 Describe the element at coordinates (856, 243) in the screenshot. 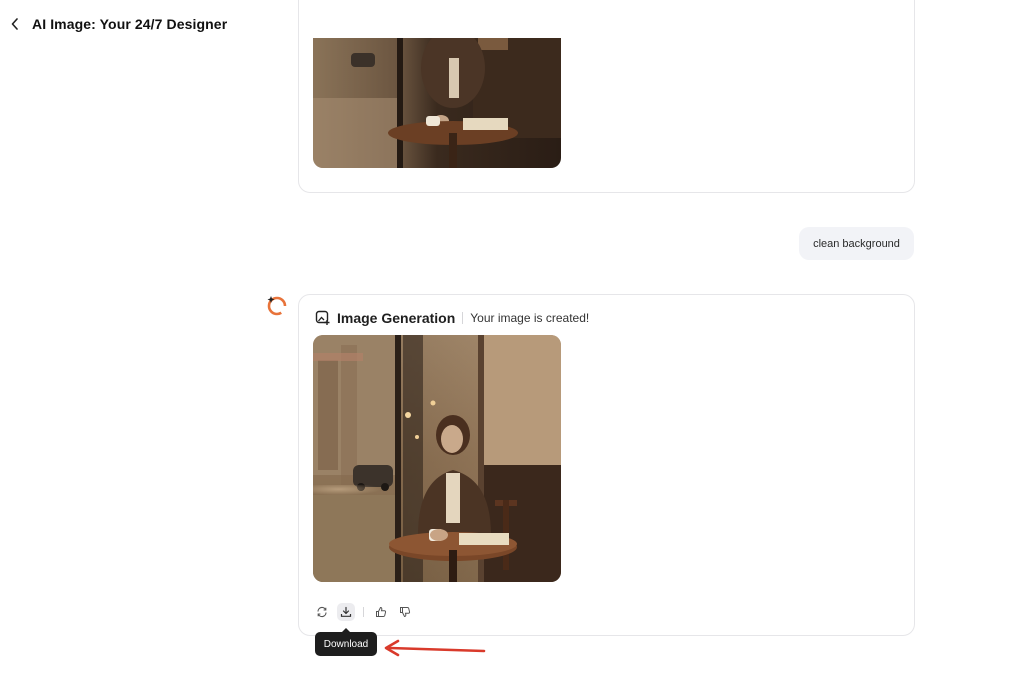

I see `user-message-bubble: clean background` at that location.